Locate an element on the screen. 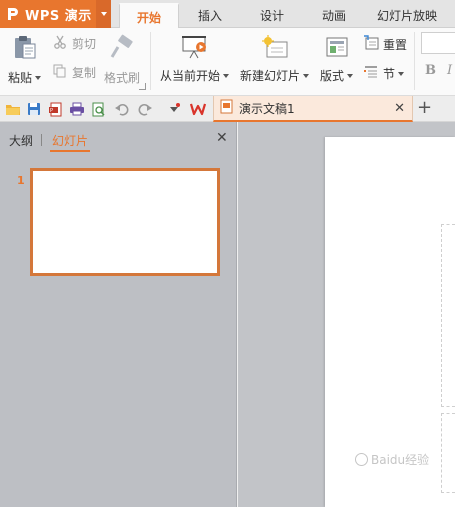 The image size is (455, 507). app-menu-dropdown is located at coordinates (103, 14).